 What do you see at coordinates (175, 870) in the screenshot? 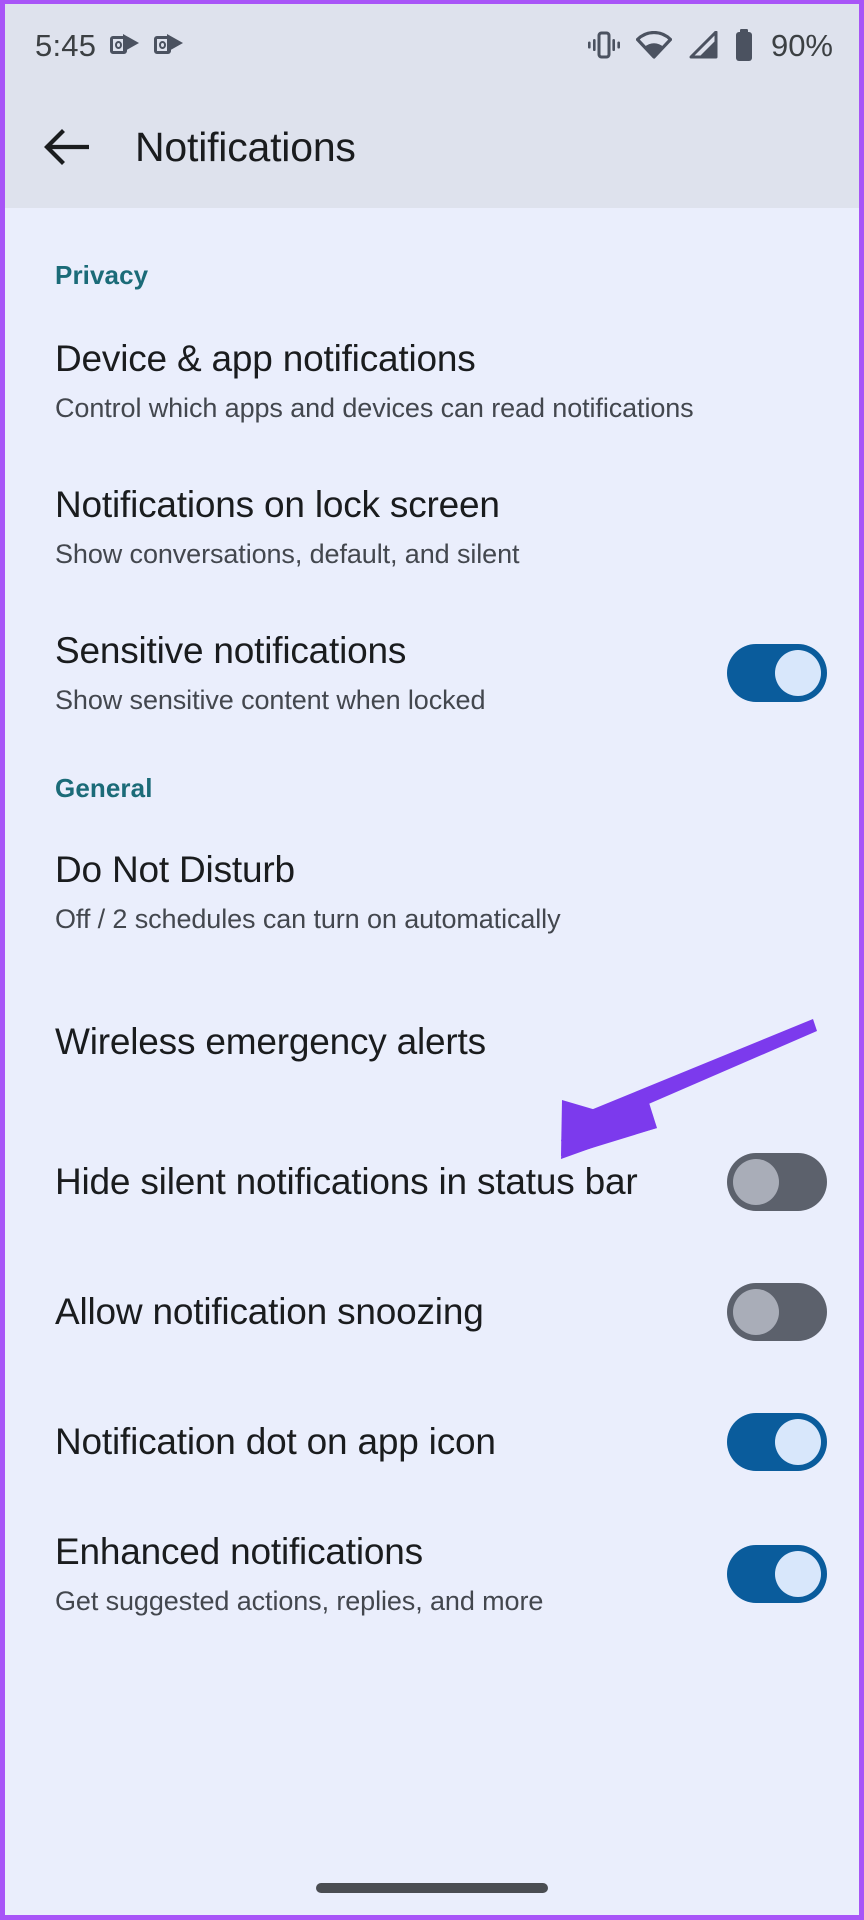
I see `setting-title: Do Not Disturb` at bounding box center [175, 870].